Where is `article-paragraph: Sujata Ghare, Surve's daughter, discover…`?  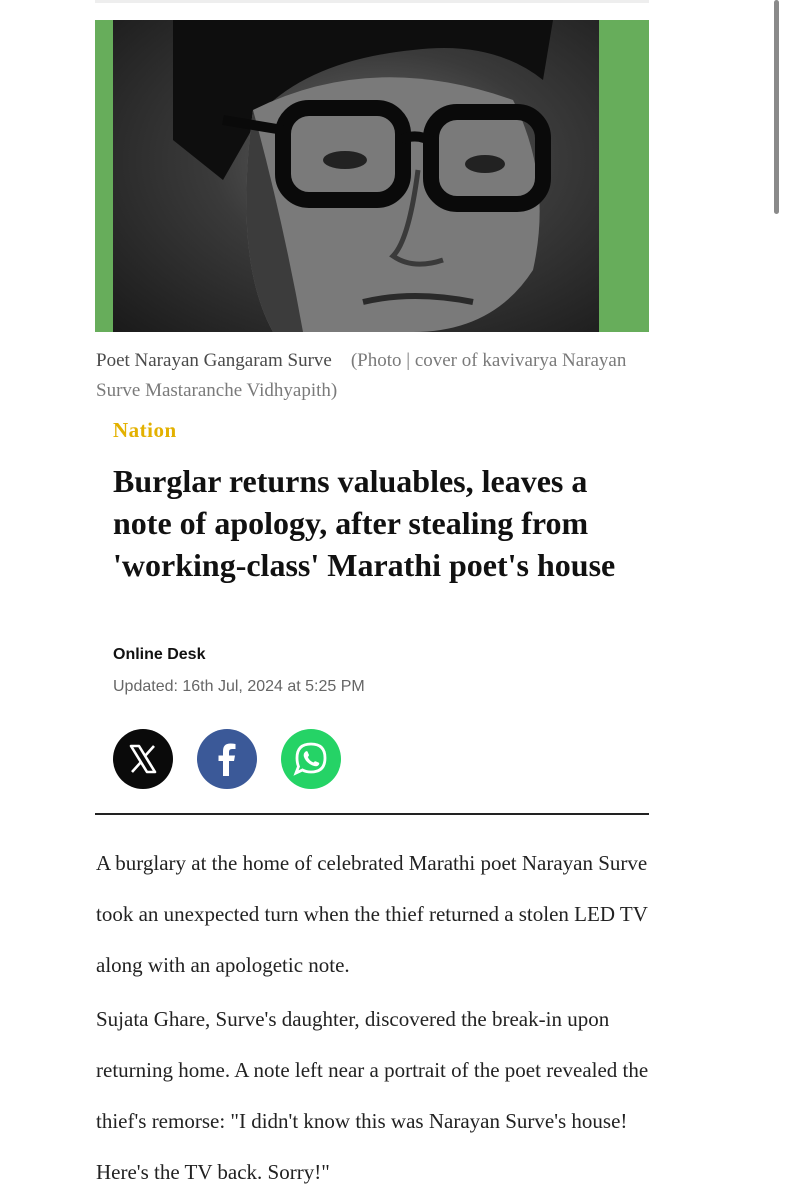 article-paragraph: Sujata Ghare, Surve's daughter, discover… is located at coordinates (372, 1095).